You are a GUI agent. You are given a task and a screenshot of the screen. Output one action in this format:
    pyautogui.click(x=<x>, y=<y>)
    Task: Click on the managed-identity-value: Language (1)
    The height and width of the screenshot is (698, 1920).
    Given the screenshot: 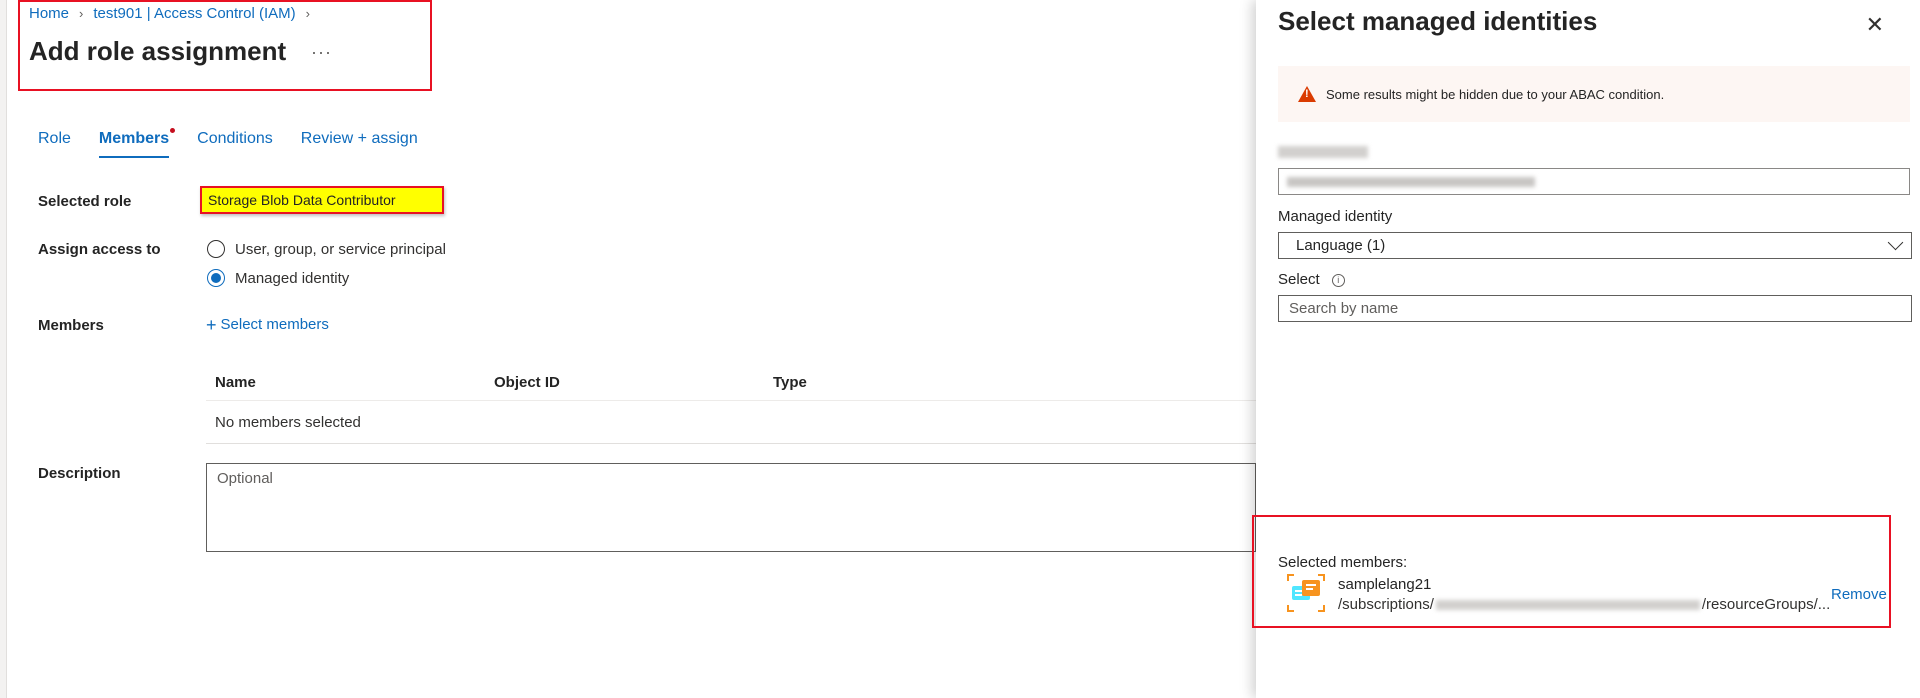 What is the action you would take?
    pyautogui.click(x=1341, y=245)
    